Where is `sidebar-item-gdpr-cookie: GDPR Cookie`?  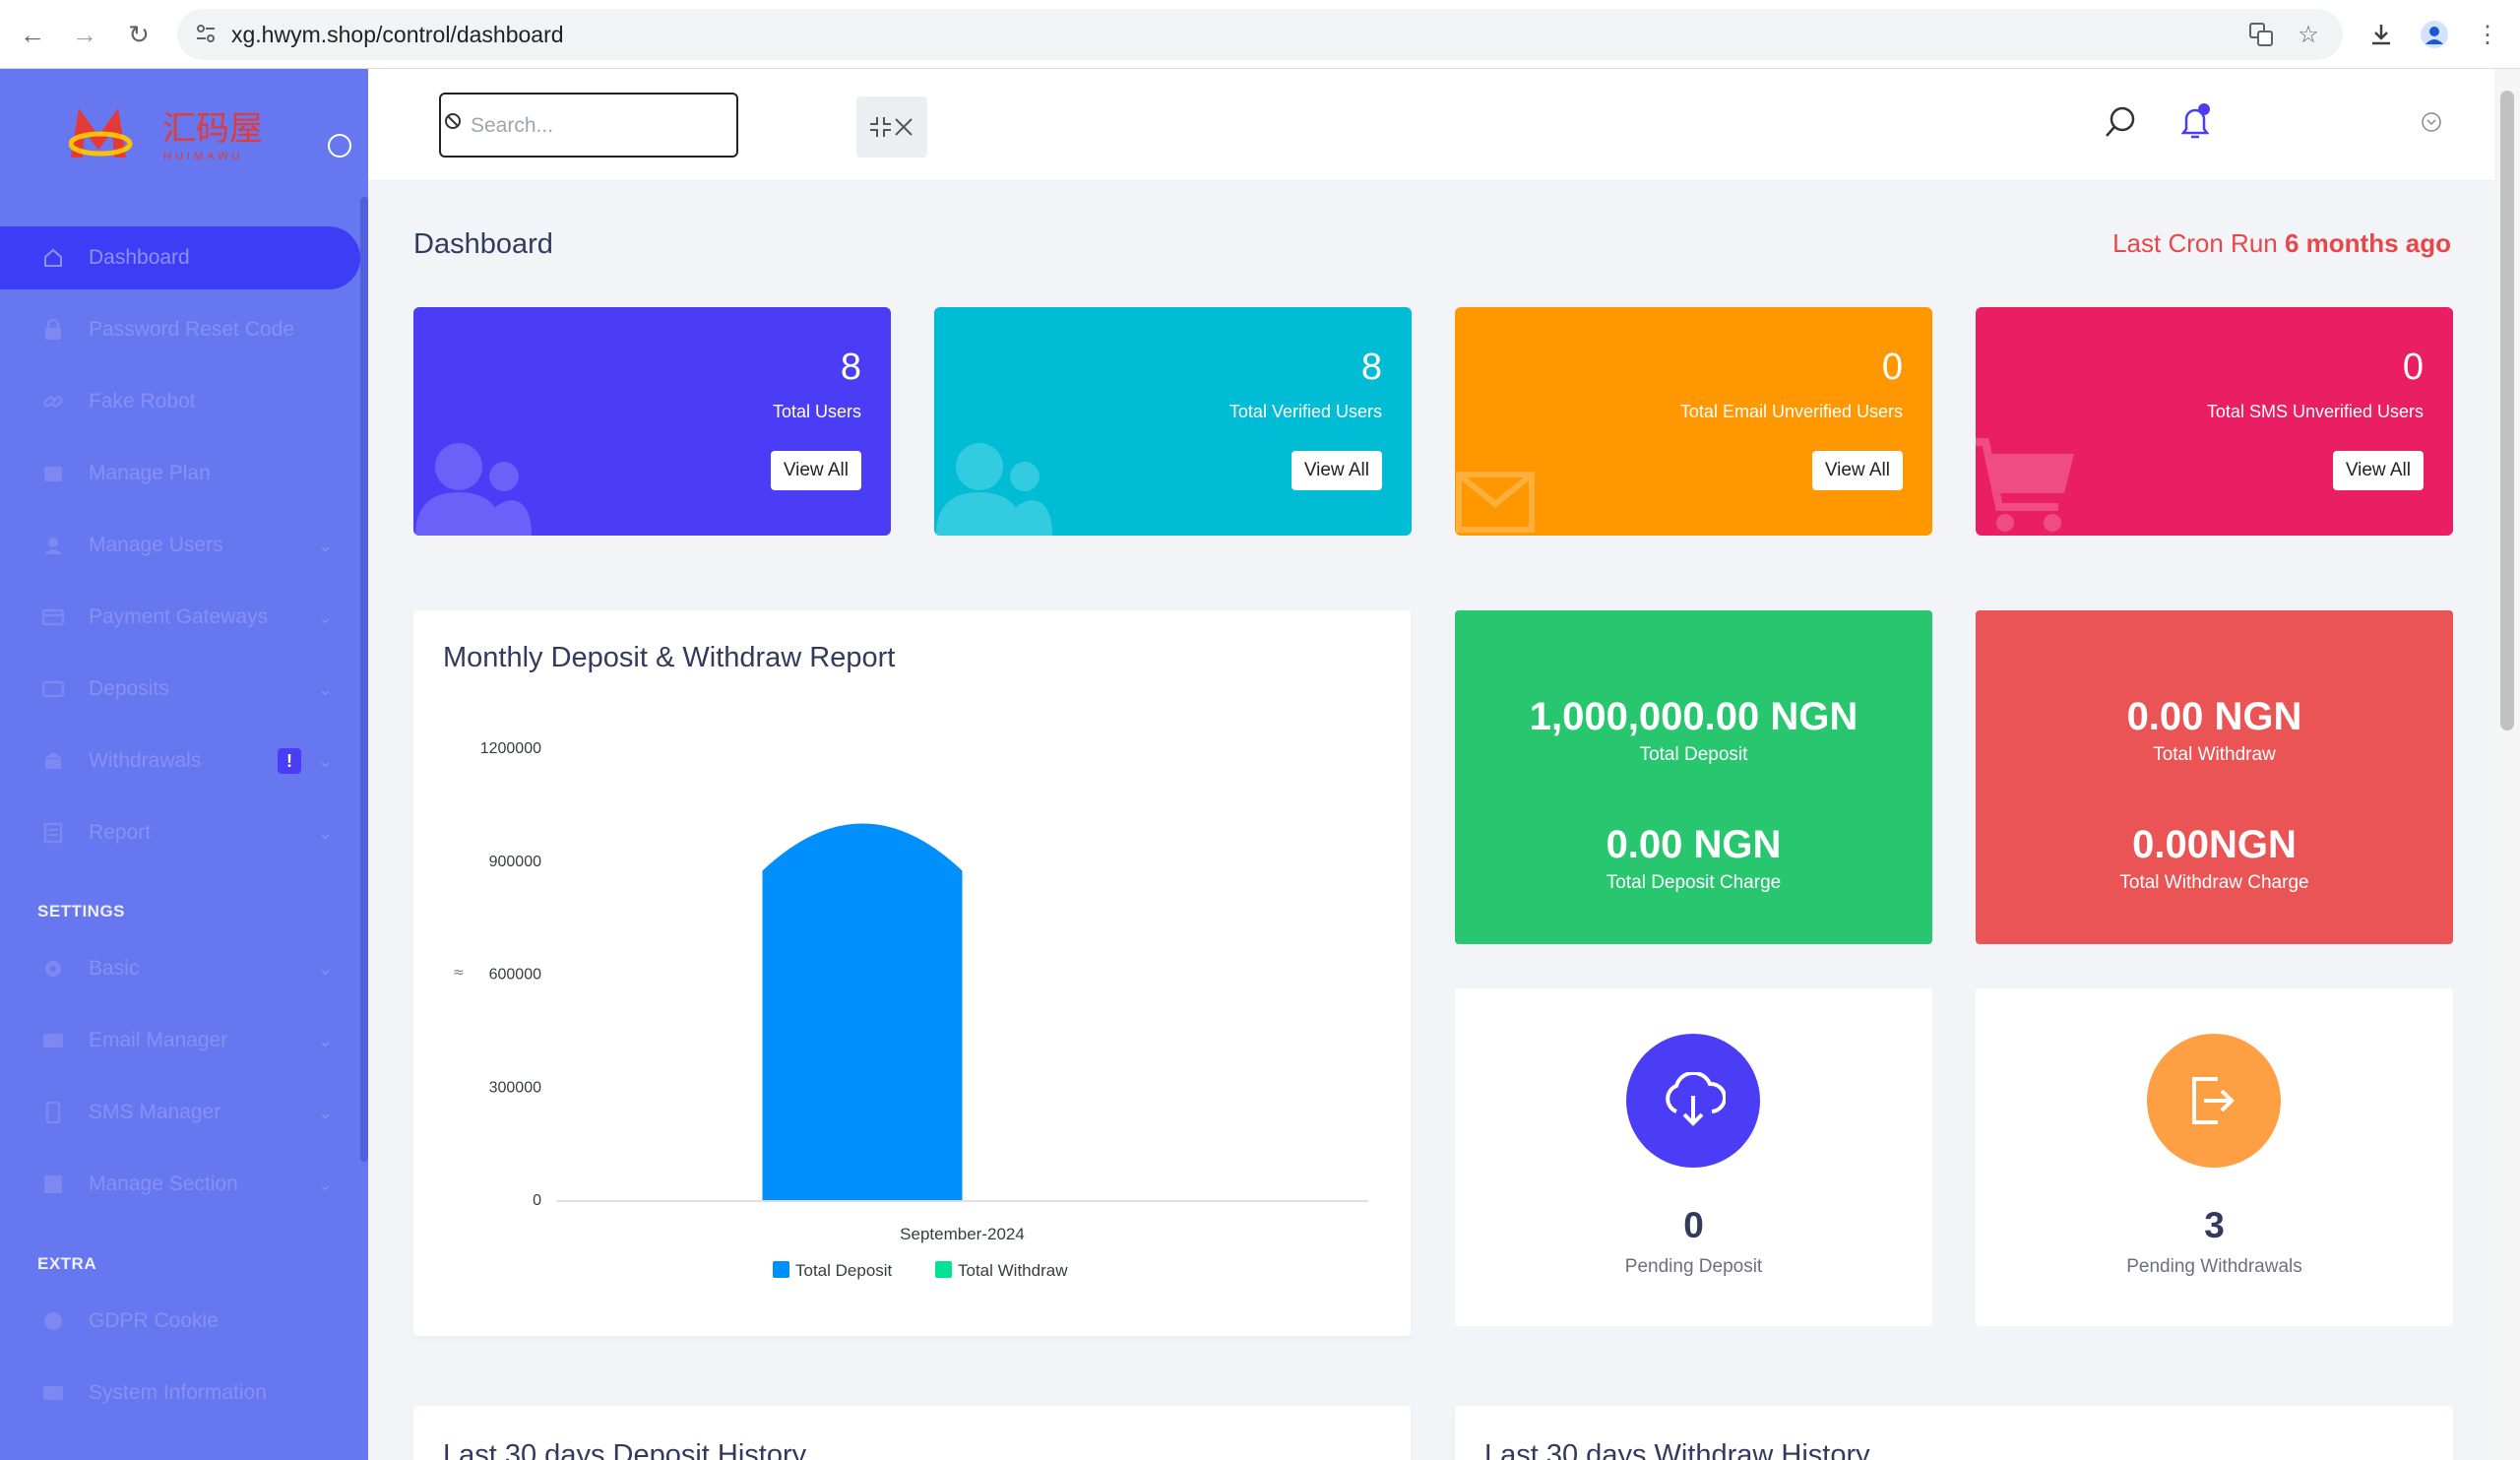
sidebar-item-gdpr-cookie: GDPR Cookie is located at coordinates (180, 1321).